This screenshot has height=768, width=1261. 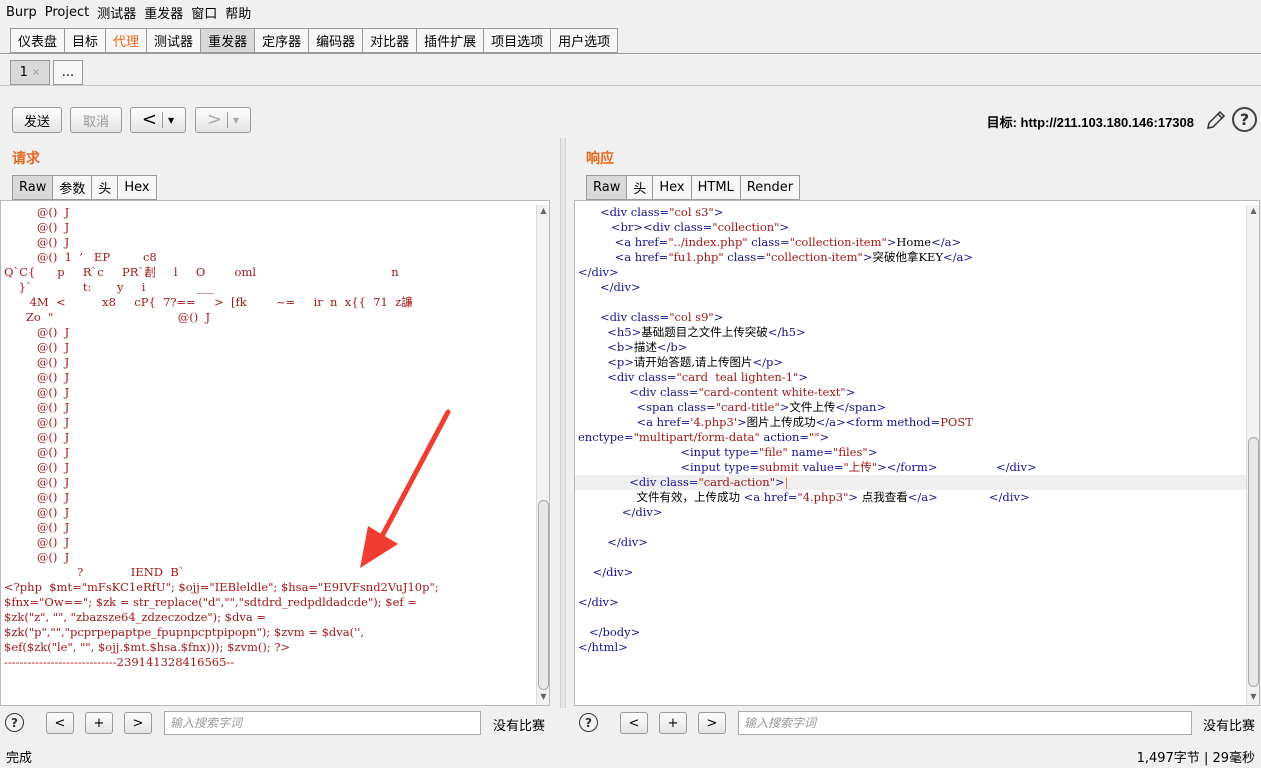 I want to click on response-tabs: Raw 头 Hex HTML Render, so click(x=693, y=187).